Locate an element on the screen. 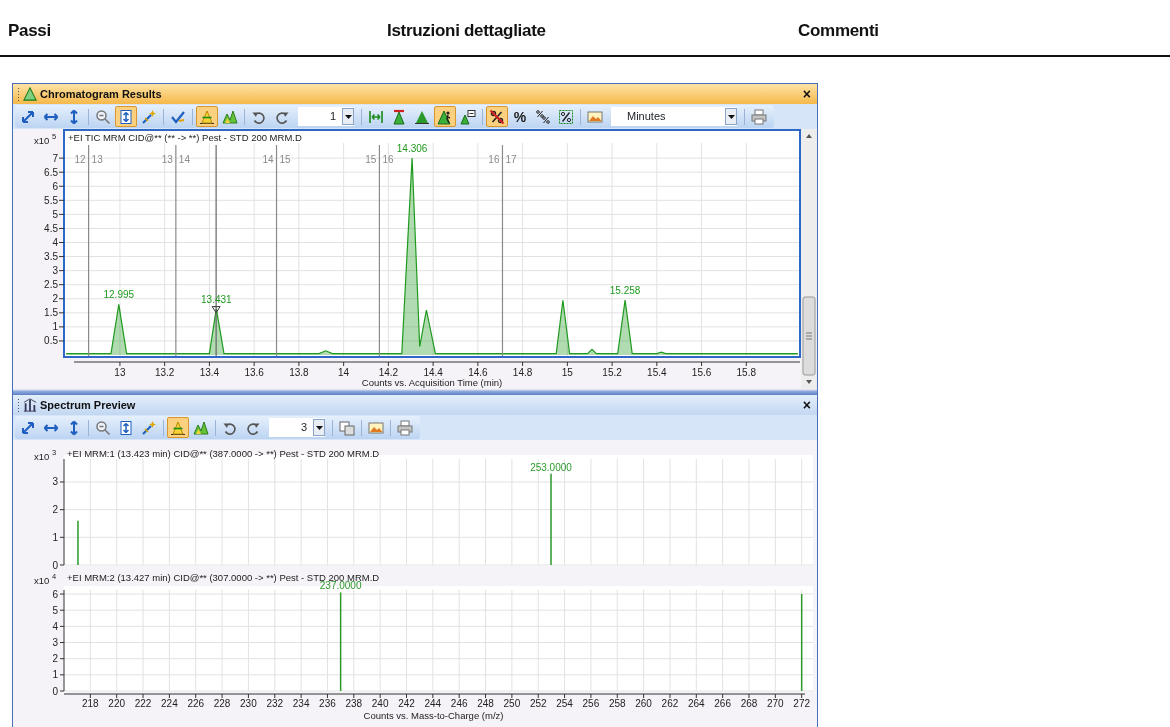 This screenshot has height=727, width=1170. cursor-marker is located at coordinates (216, 310).